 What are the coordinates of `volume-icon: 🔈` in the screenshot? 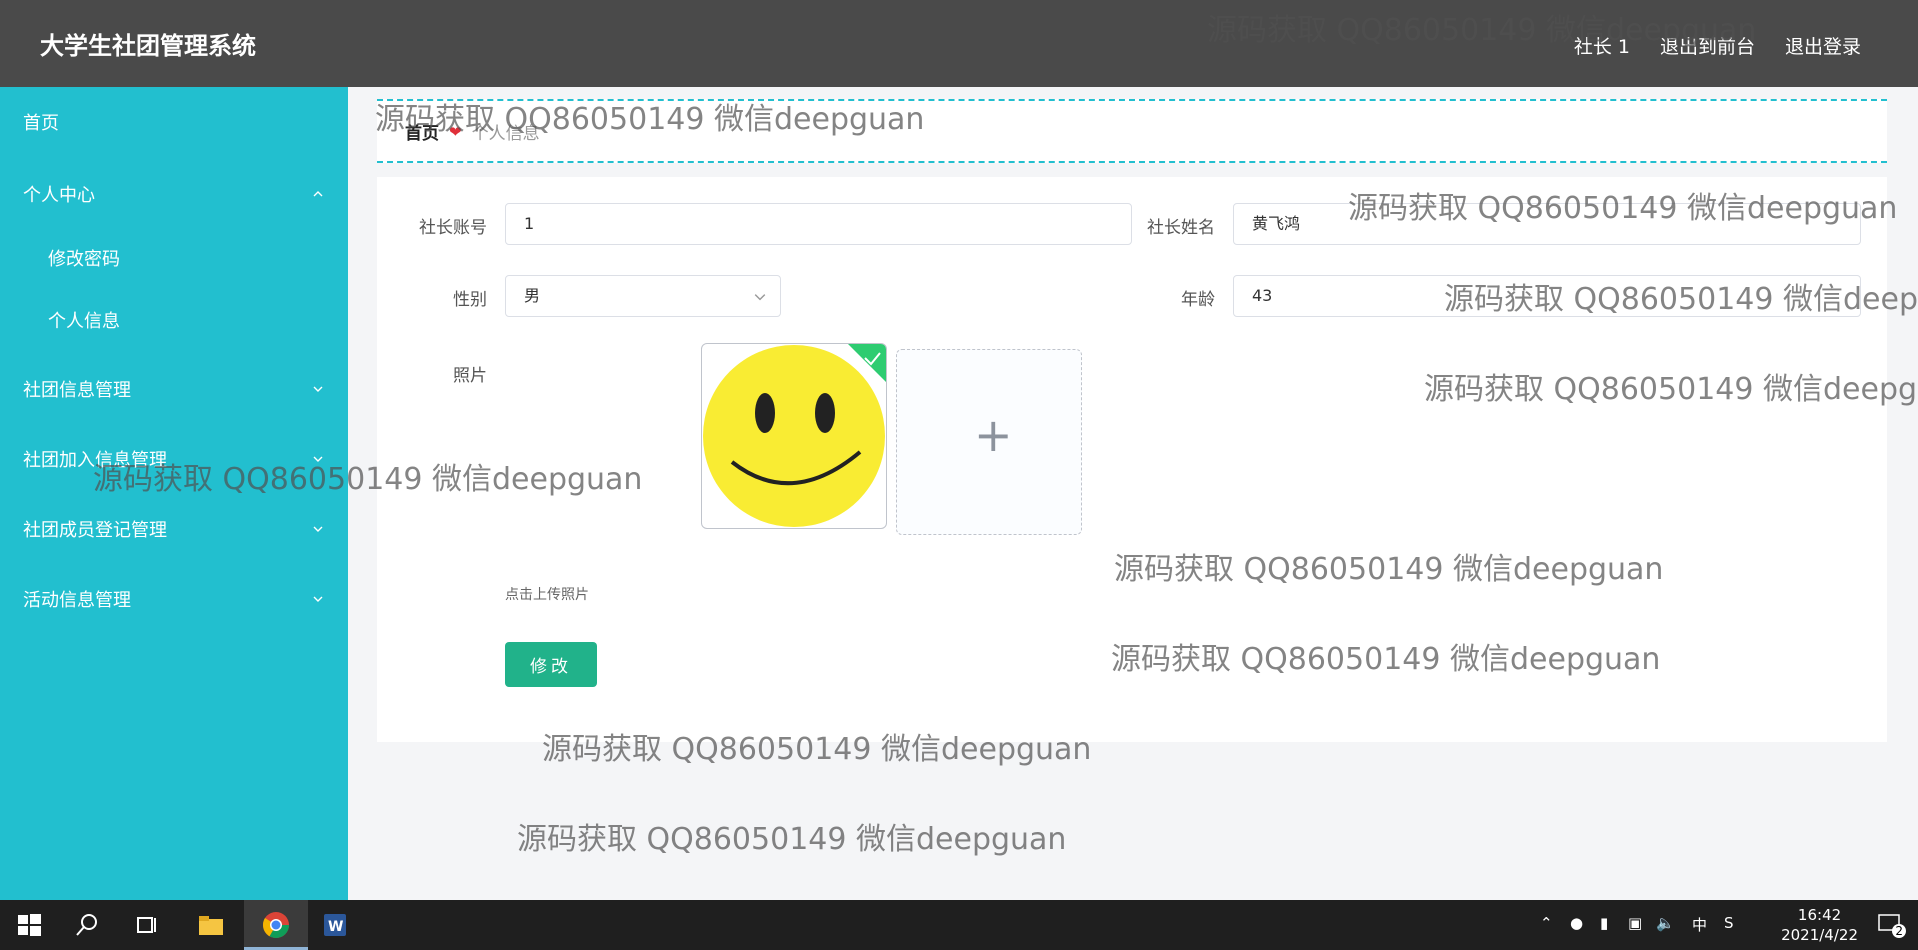 It's located at (1665, 923).